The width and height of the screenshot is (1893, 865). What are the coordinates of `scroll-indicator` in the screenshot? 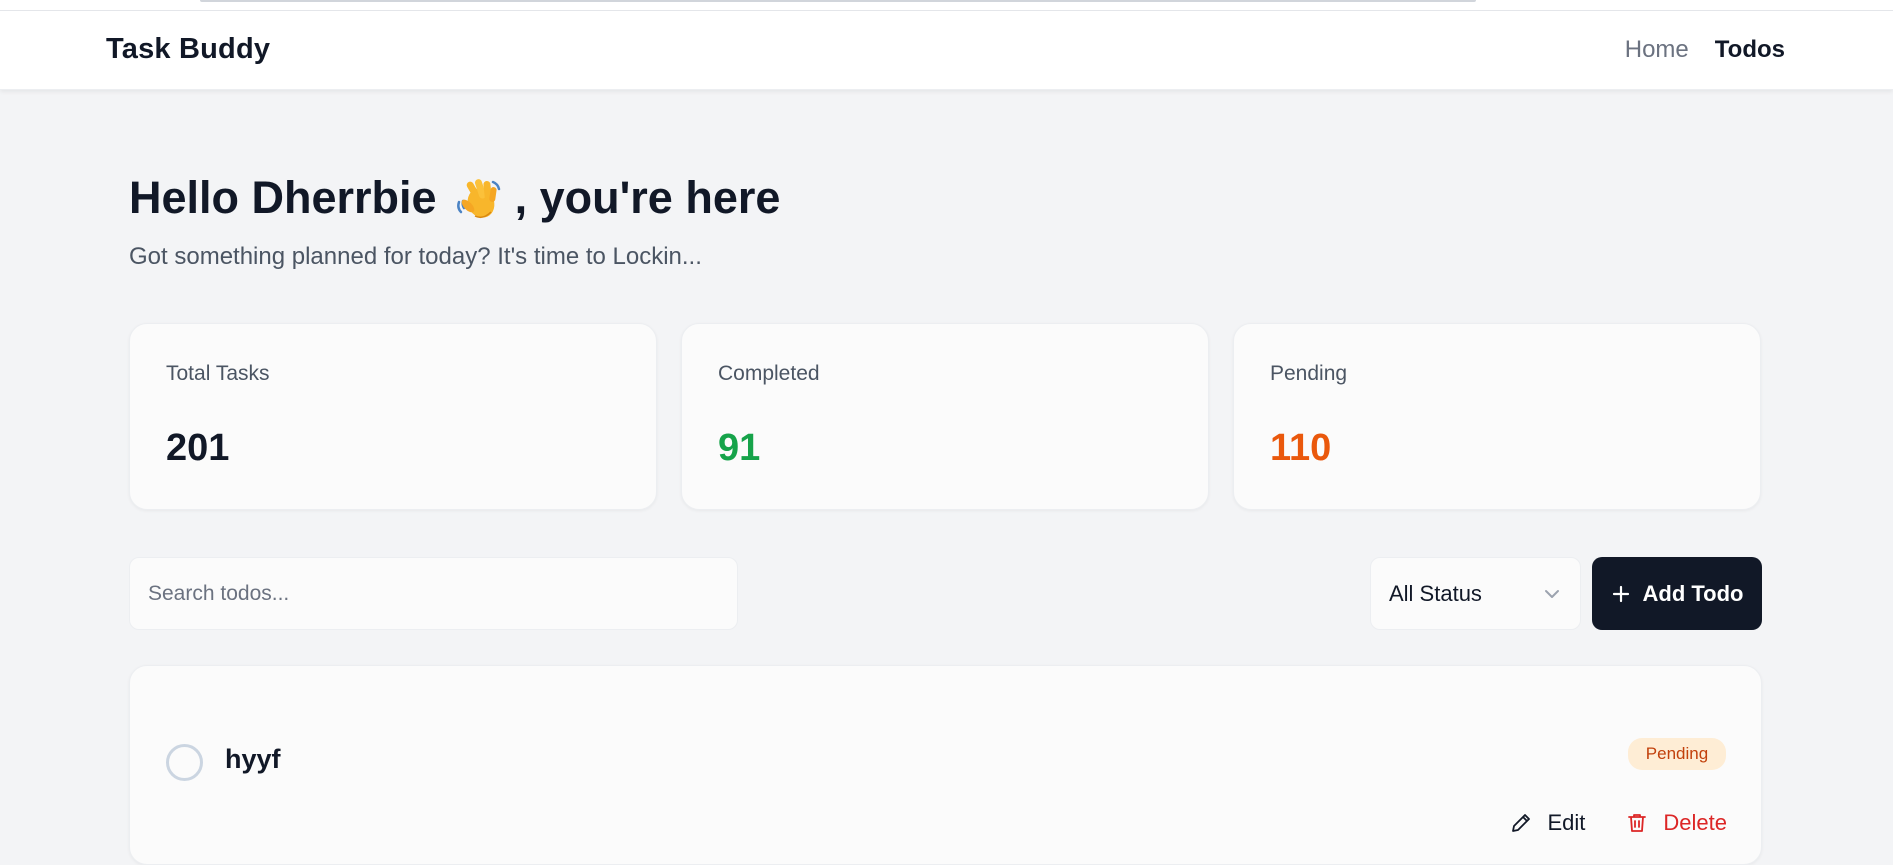 It's located at (838, 1).